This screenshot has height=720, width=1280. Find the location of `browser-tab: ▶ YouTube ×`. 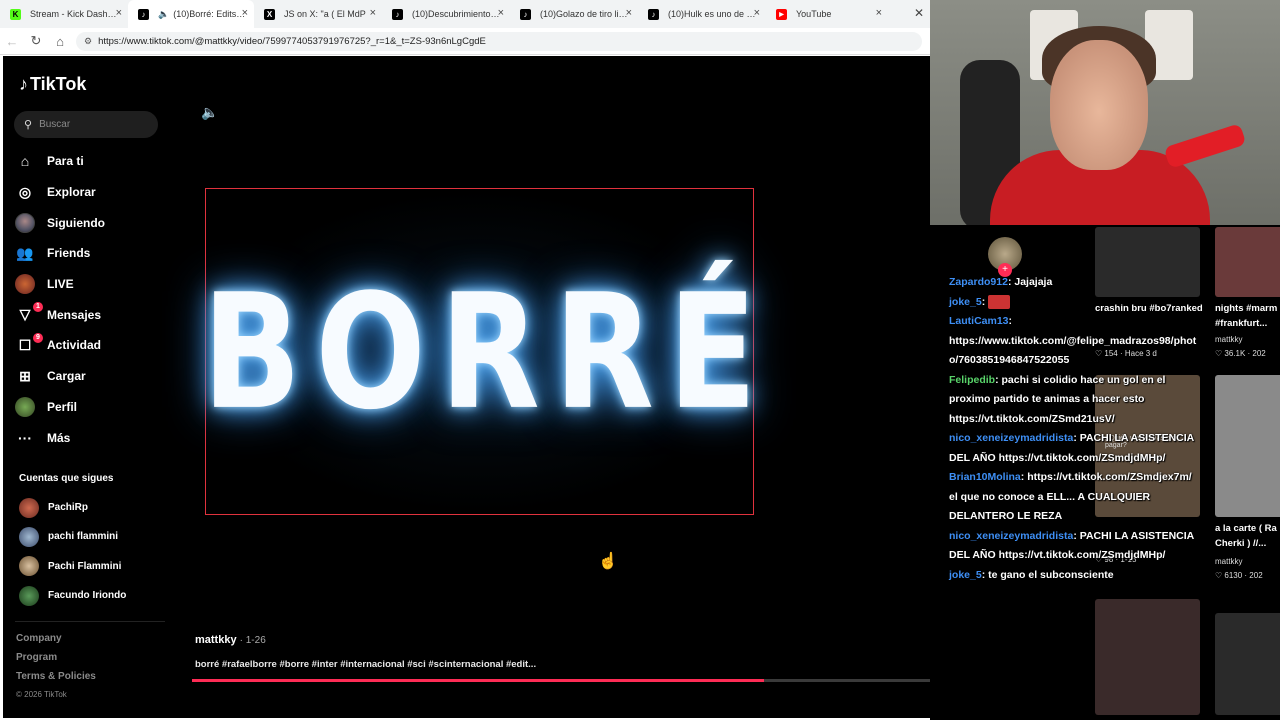

browser-tab: ▶ YouTube × is located at coordinates (827, 14).